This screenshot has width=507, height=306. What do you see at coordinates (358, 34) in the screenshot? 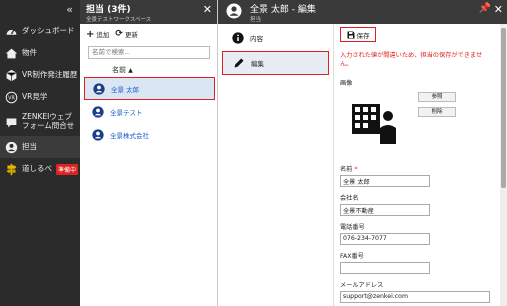
I see `save-button: 保存` at bounding box center [358, 34].